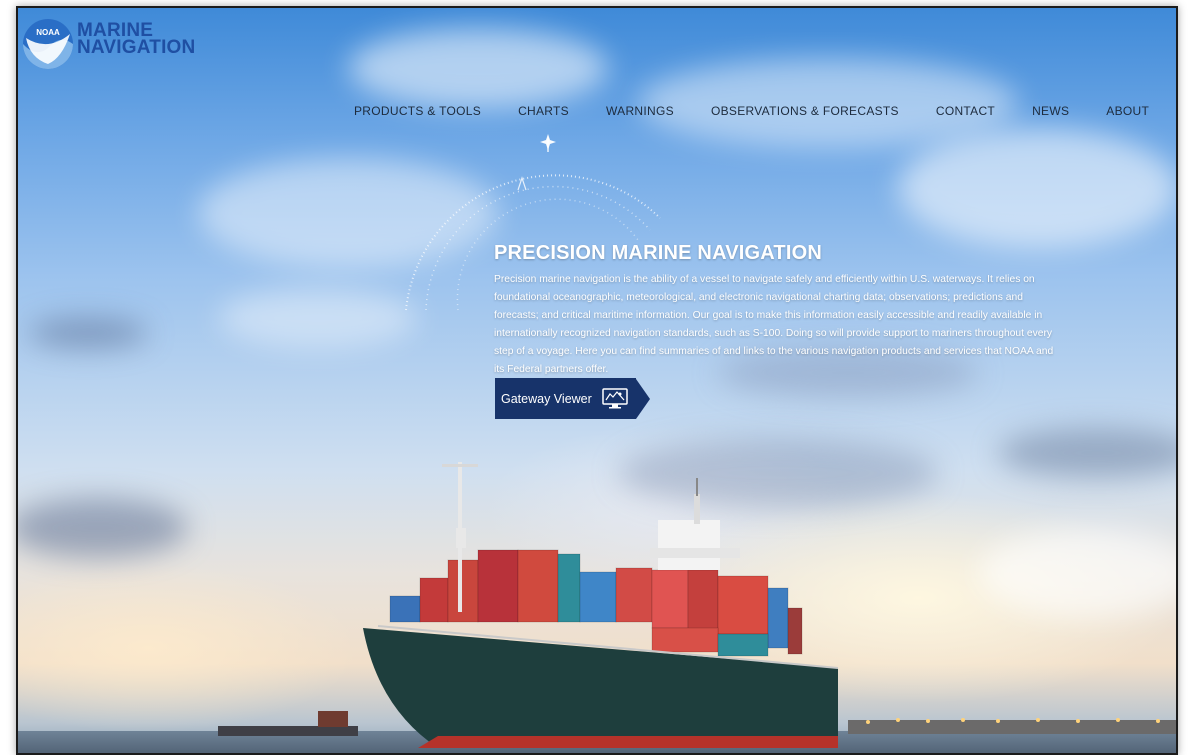 The image size is (1188, 755). What do you see at coordinates (805, 111) in the screenshot?
I see `nav-observations-forecasts: OBSERVATIONS & FORECASTS` at bounding box center [805, 111].